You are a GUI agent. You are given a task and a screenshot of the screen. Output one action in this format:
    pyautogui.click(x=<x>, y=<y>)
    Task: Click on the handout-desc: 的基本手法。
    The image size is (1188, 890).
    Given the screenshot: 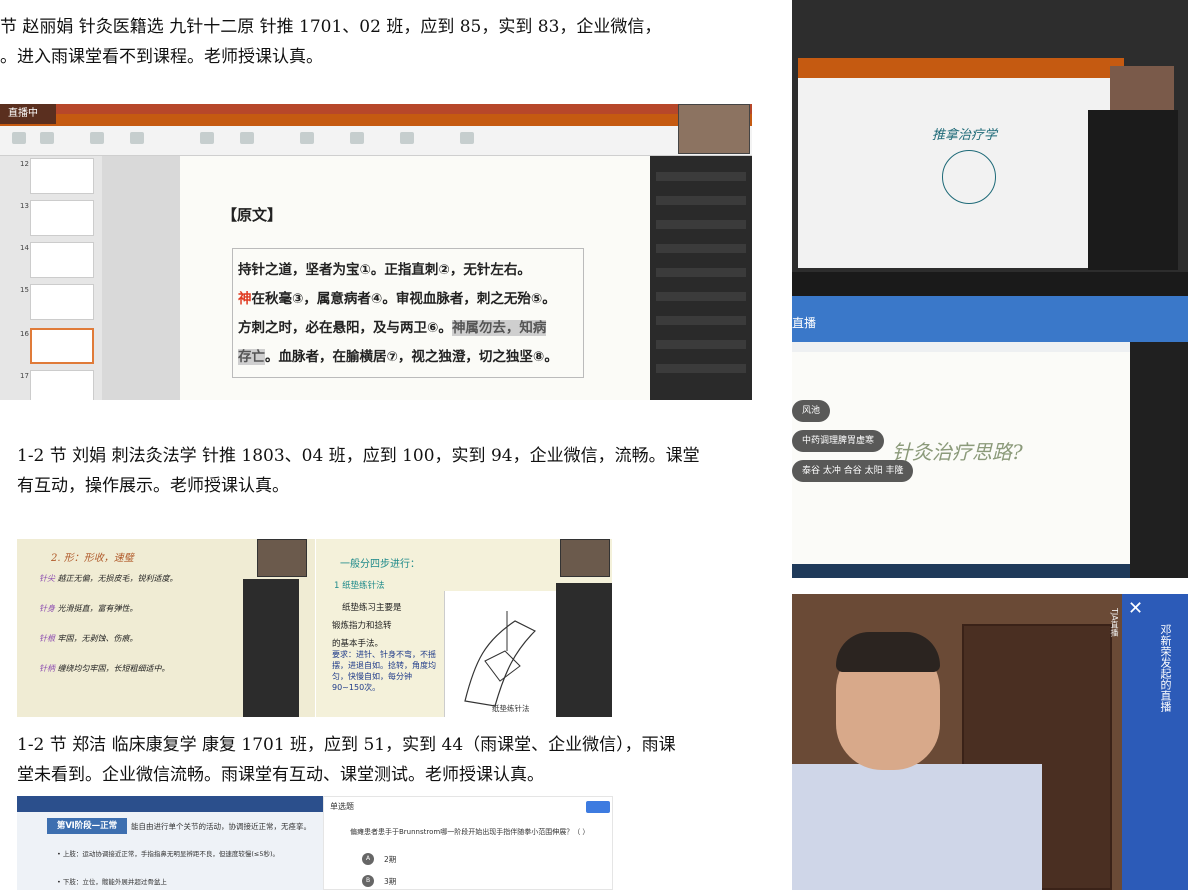 What is the action you would take?
    pyautogui.click(x=358, y=644)
    